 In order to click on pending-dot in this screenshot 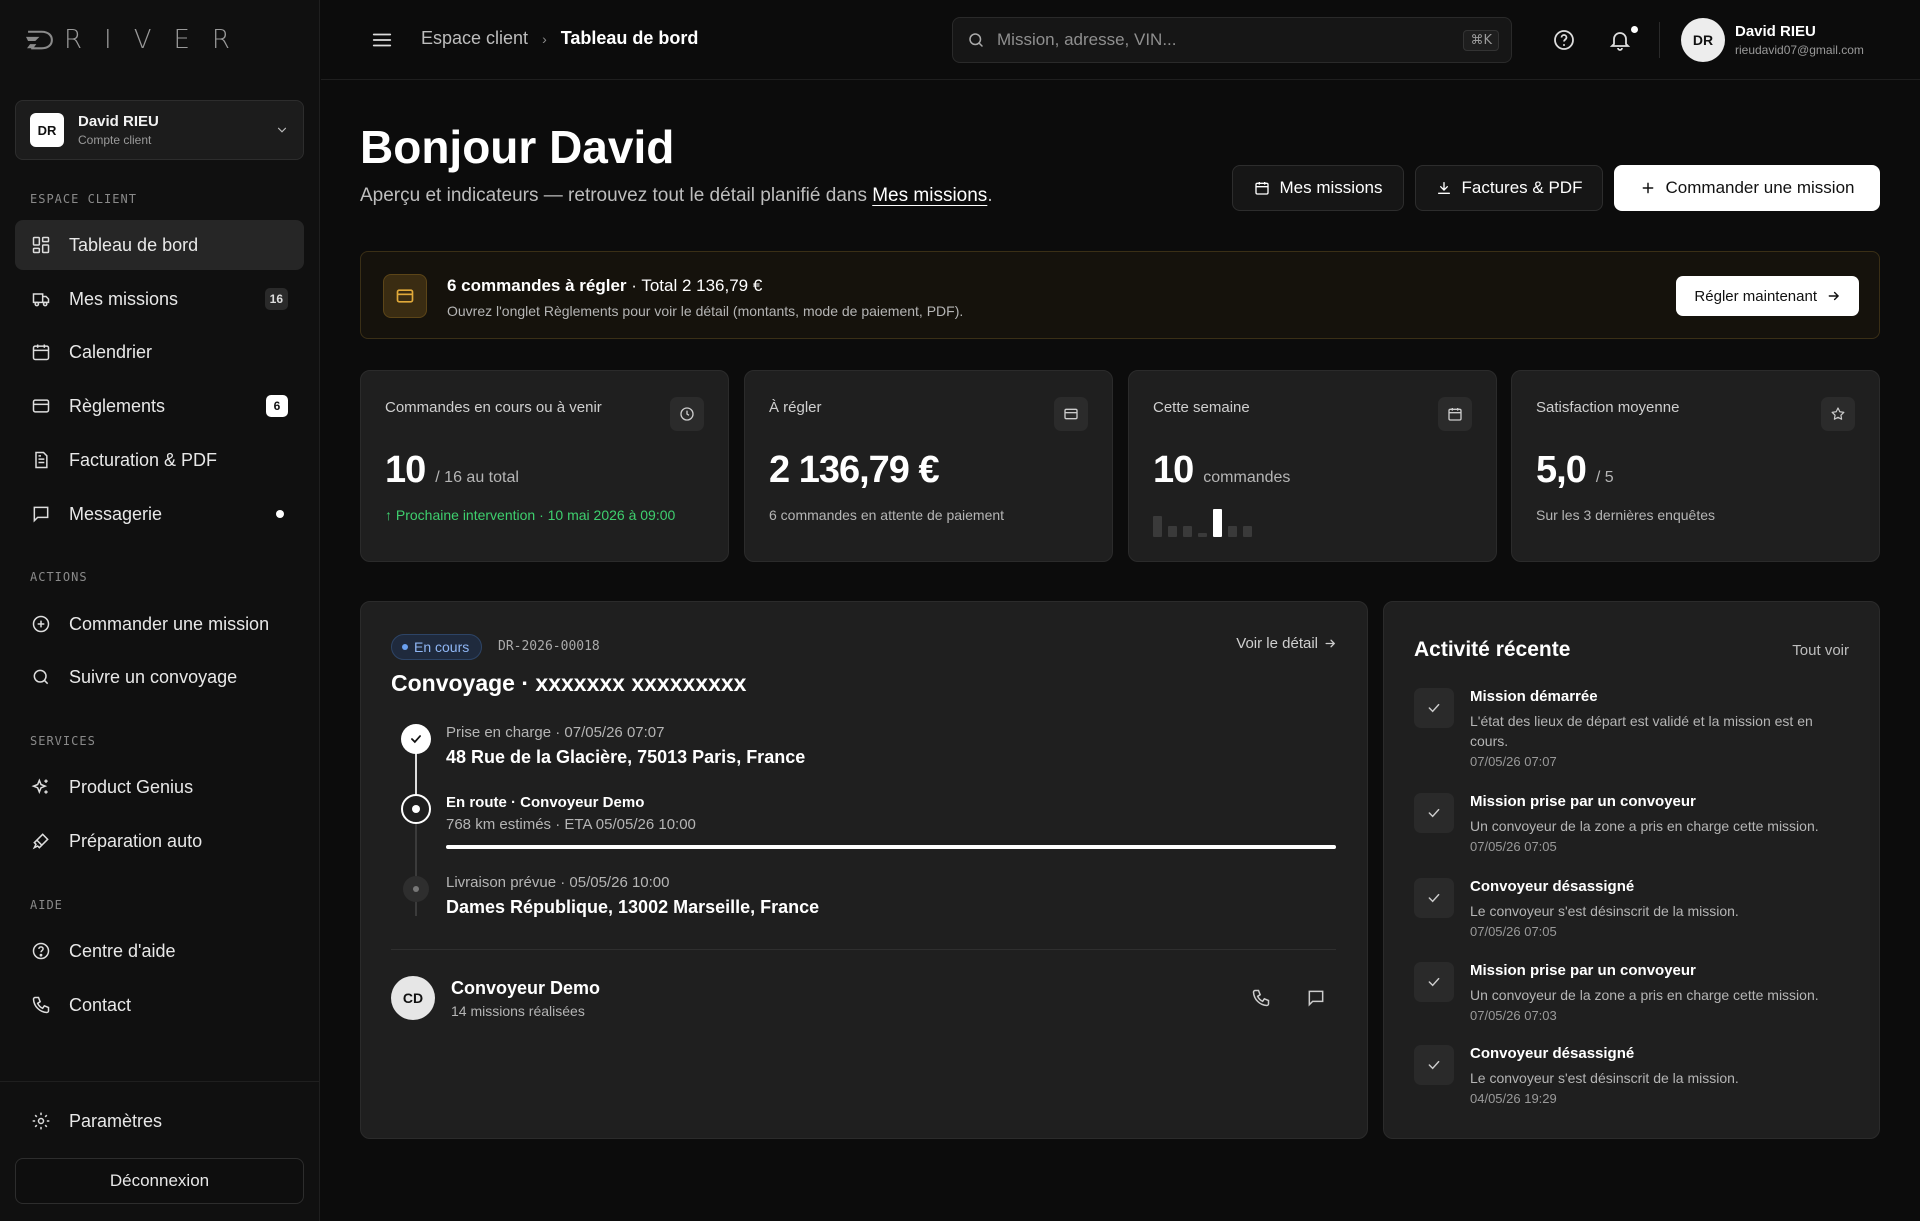, I will do `click(416, 889)`.